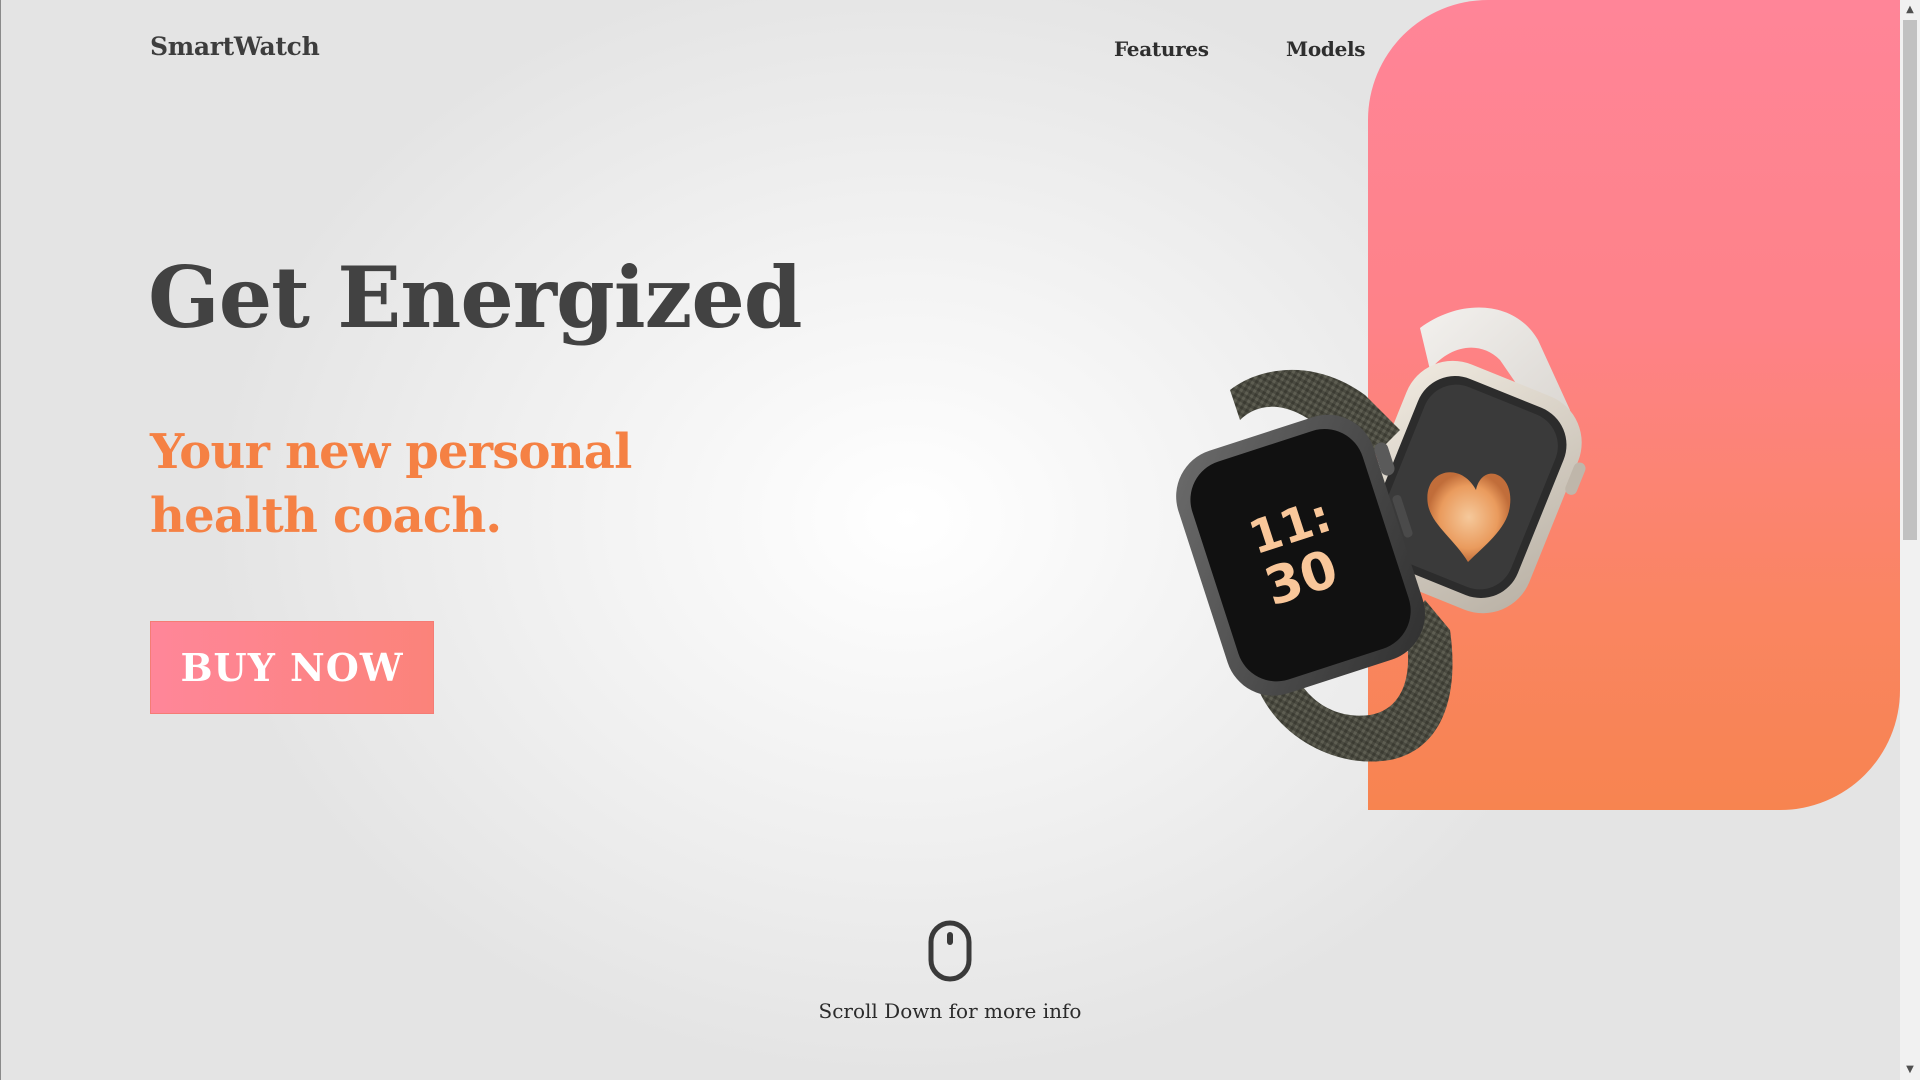 This screenshot has height=1080, width=1920. I want to click on hero-subtitle: Your new personal health coach., so click(410, 484).